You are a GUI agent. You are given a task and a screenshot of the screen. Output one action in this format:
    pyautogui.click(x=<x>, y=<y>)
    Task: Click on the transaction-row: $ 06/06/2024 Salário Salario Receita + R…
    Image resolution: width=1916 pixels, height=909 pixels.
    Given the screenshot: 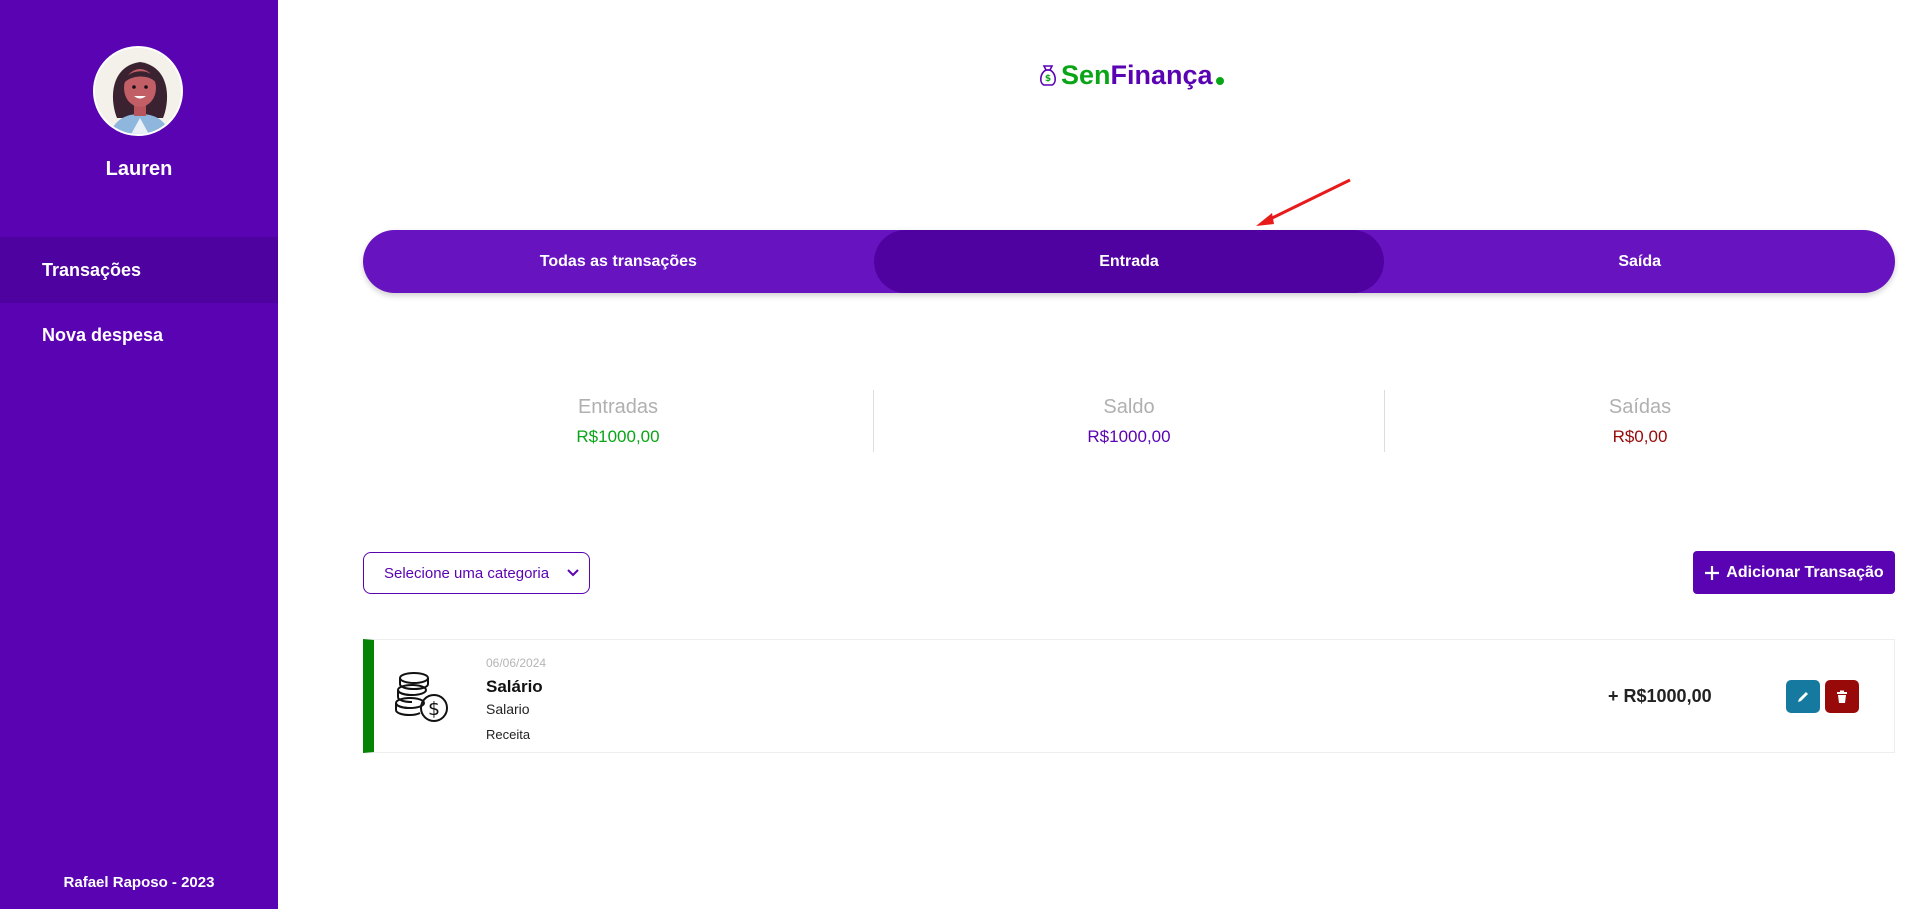 What is the action you would take?
    pyautogui.click(x=1129, y=696)
    